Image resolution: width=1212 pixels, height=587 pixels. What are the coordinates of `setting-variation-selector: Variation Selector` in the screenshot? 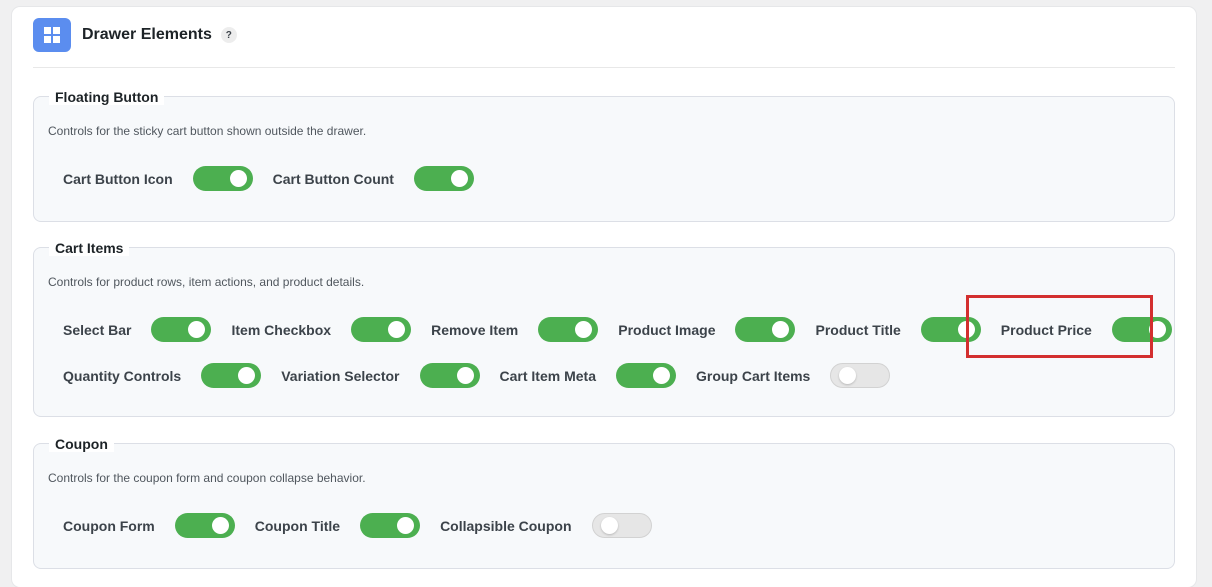 It's located at (380, 375).